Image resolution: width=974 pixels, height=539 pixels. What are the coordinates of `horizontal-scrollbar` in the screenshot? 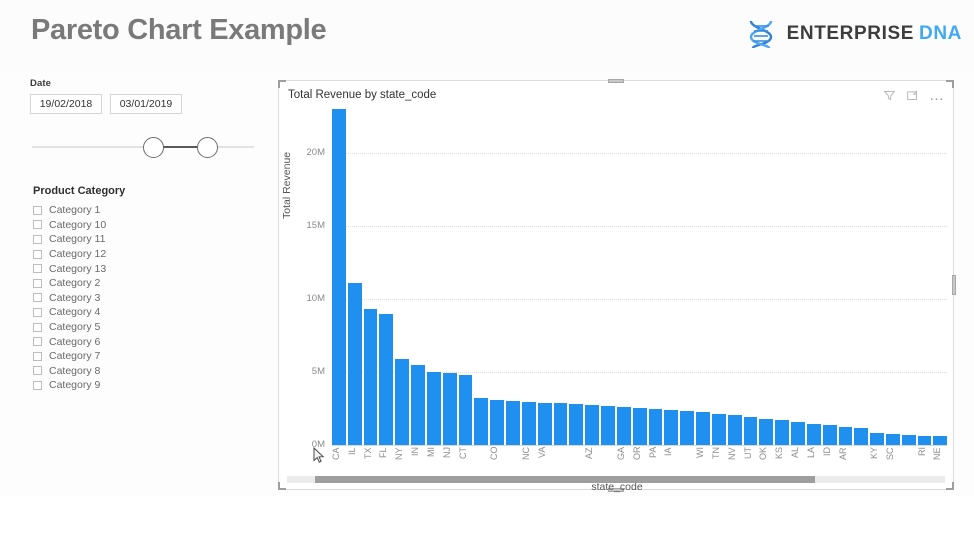 It's located at (616, 479).